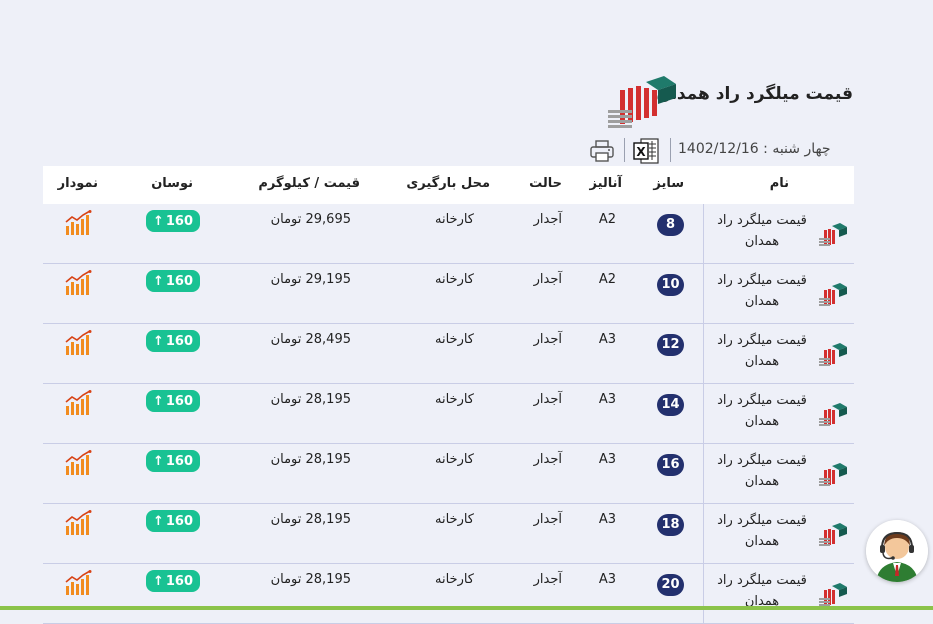 The height and width of the screenshot is (624, 933). What do you see at coordinates (670, 405) in the screenshot?
I see `size-badge: 14` at bounding box center [670, 405].